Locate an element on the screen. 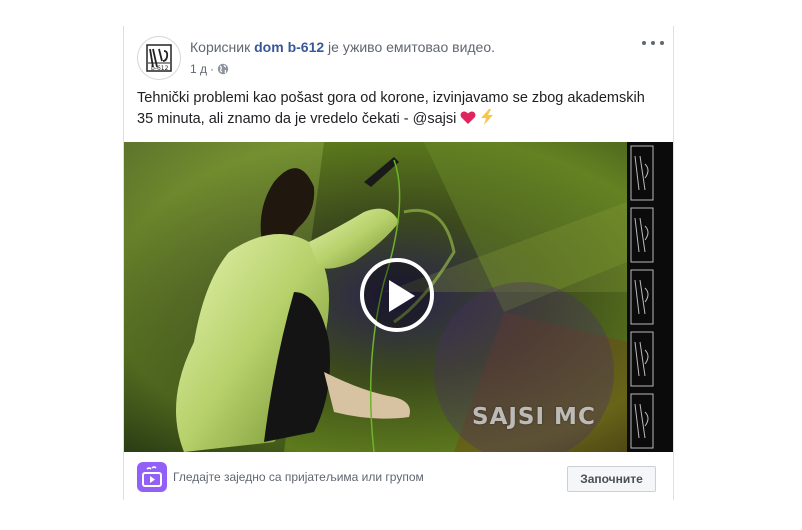 This screenshot has width=802, height=530. watch-party-glyph is located at coordinates (152, 476).